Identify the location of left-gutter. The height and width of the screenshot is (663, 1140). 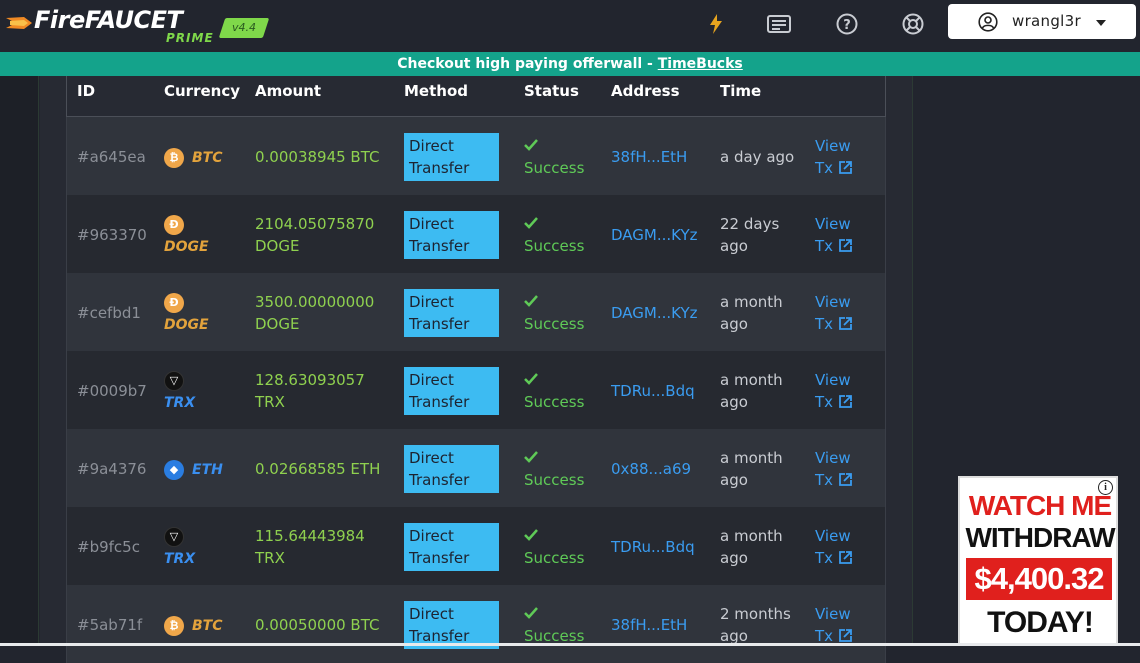
(19, 361).